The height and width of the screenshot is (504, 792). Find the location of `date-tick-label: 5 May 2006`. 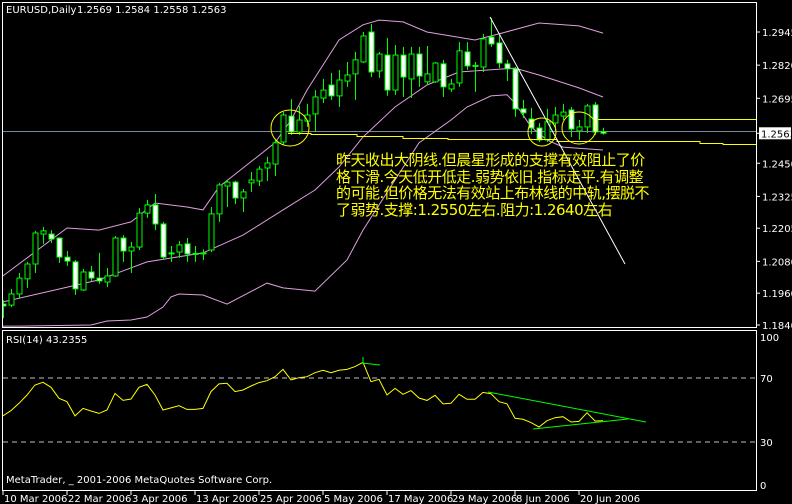

date-tick-label: 5 May 2006 is located at coordinates (353, 499).